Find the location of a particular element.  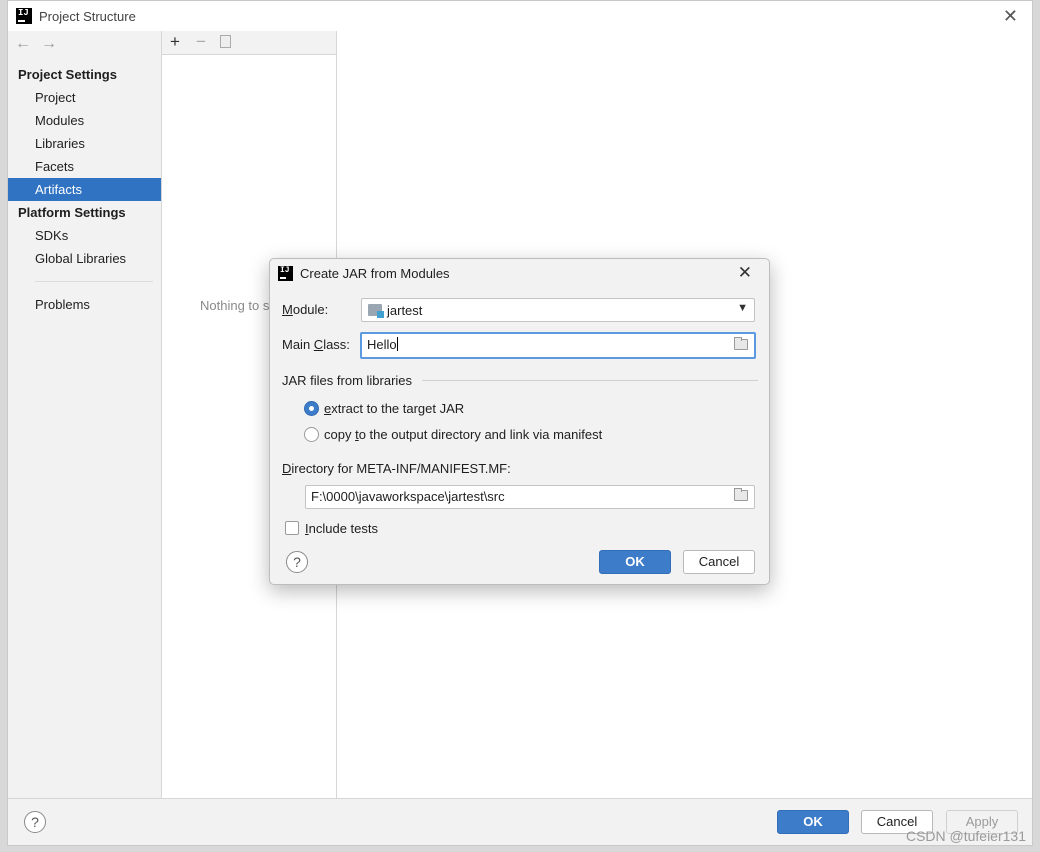

module-label: Module: is located at coordinates (305, 309).